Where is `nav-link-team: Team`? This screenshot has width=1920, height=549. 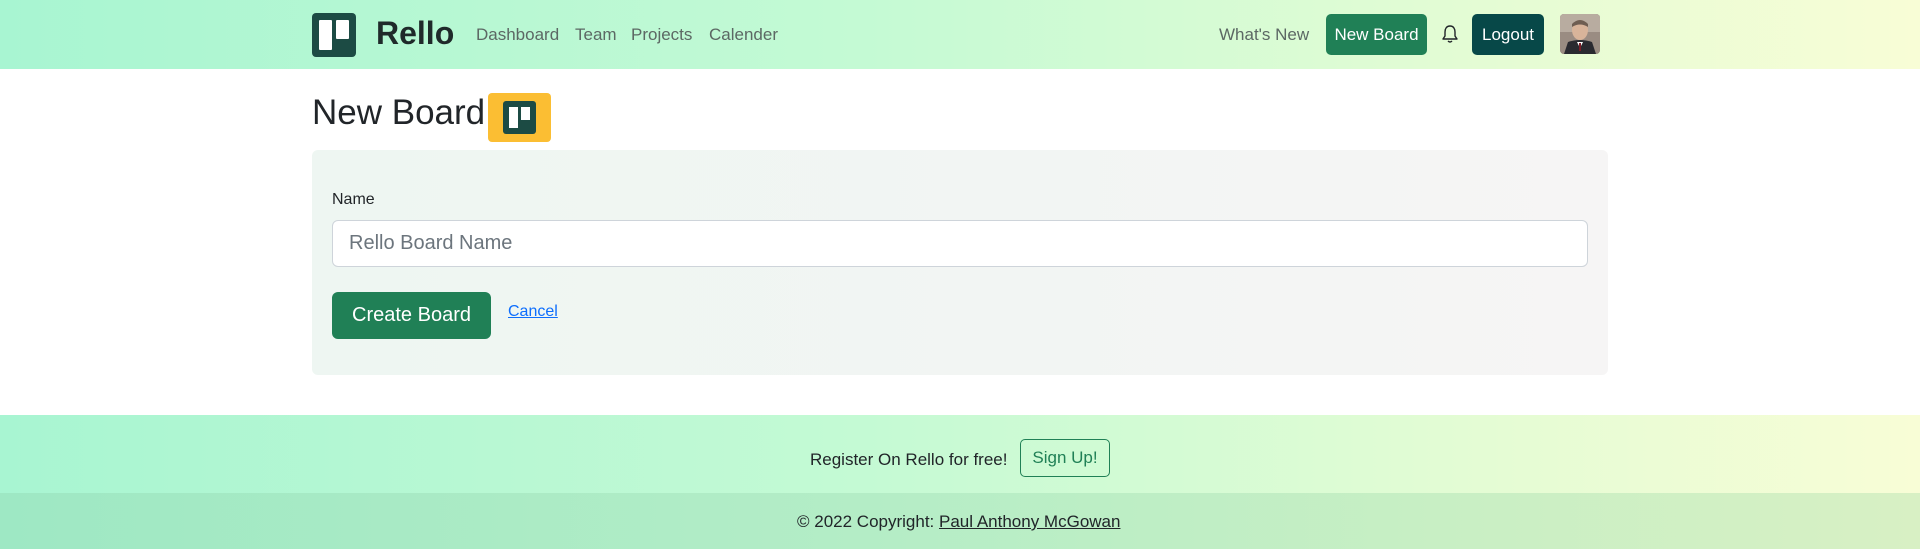 nav-link-team: Team is located at coordinates (596, 35).